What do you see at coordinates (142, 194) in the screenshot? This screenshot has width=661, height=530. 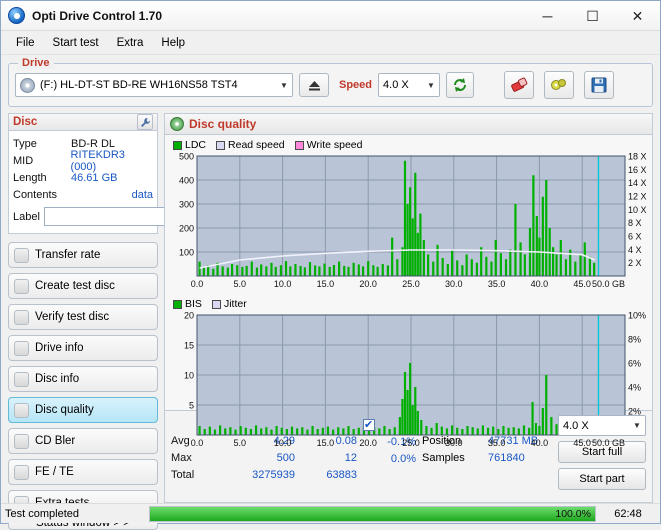 I see `disc-value-contents: data` at bounding box center [142, 194].